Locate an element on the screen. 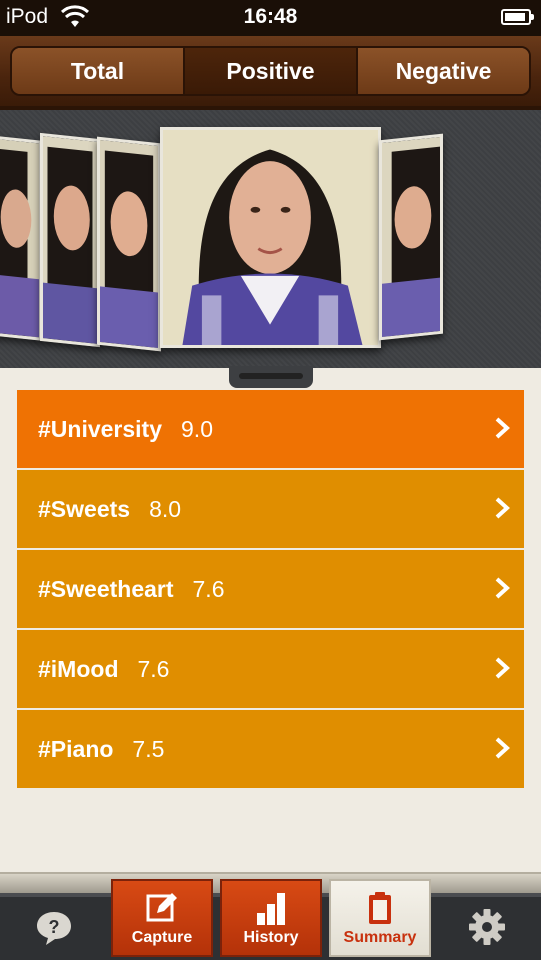 The image size is (541, 960). tab-label: Capture is located at coordinates (162, 937).